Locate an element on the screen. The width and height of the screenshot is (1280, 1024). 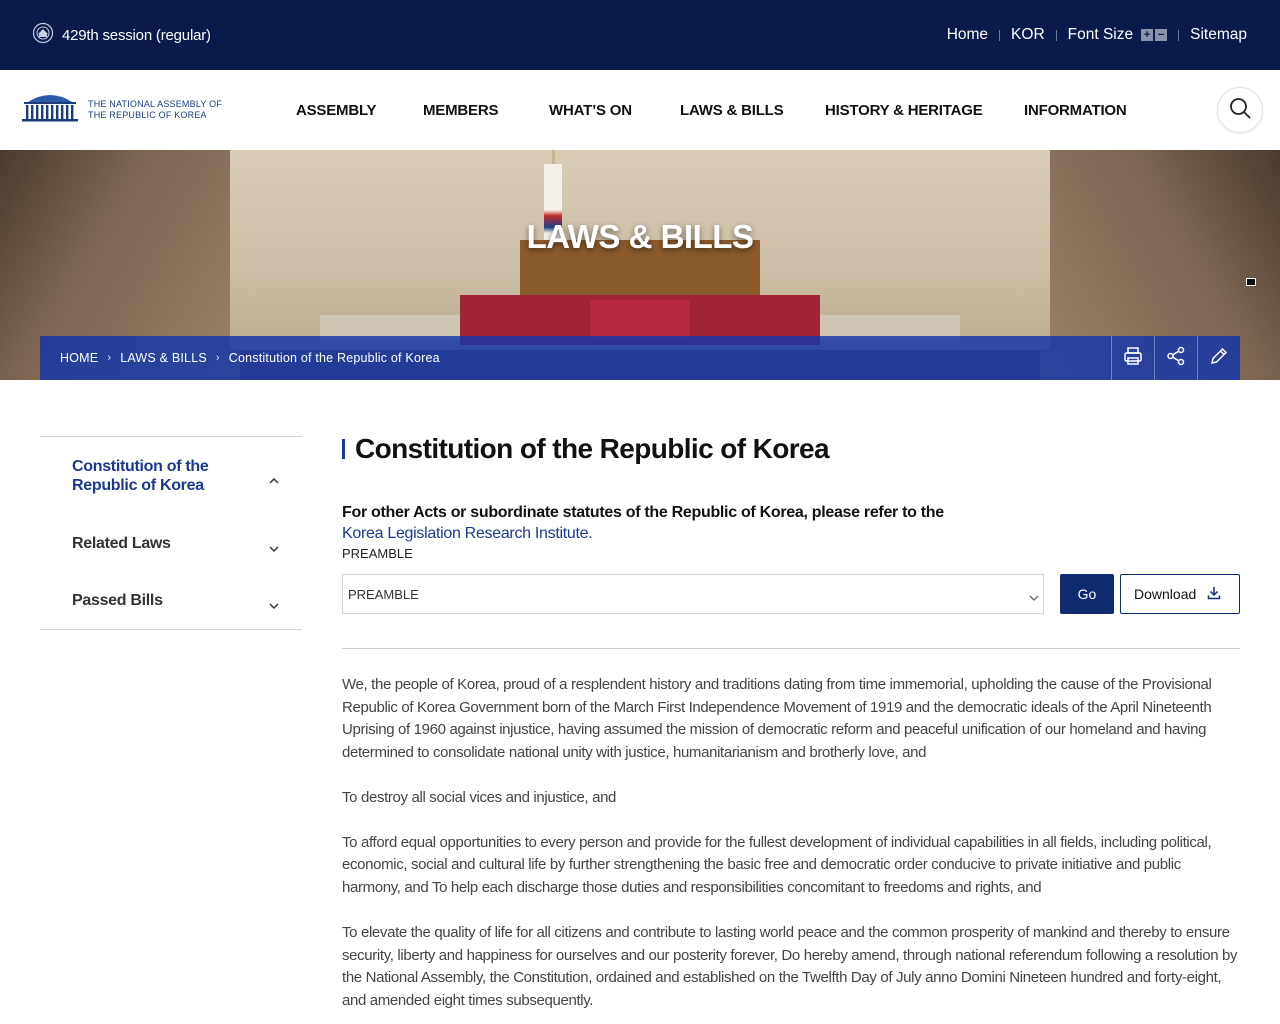
sidebar-item-label: Constitution of the Republic of Korea is located at coordinates (140, 476).